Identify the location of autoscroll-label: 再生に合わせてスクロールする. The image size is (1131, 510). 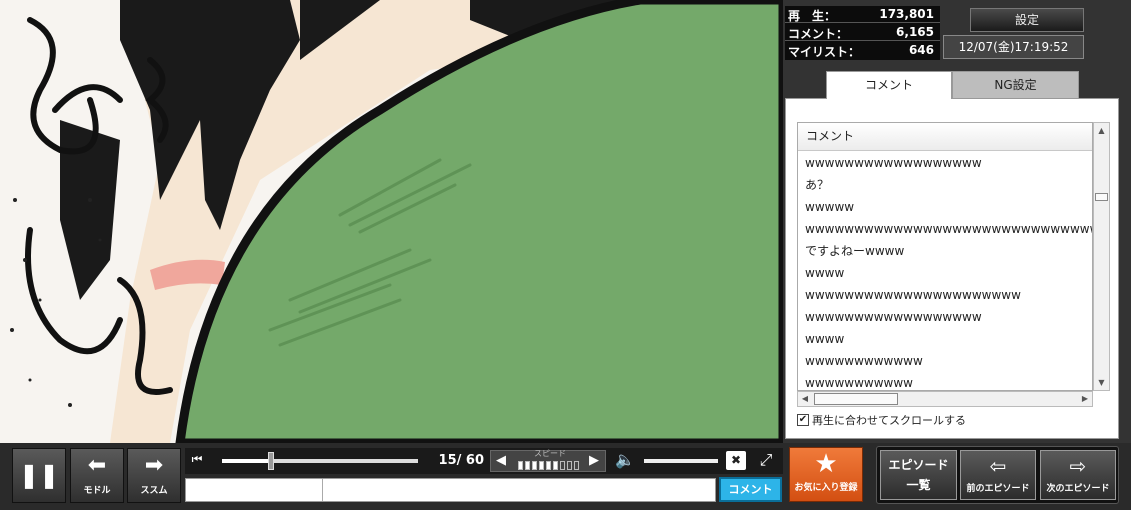
(889, 420).